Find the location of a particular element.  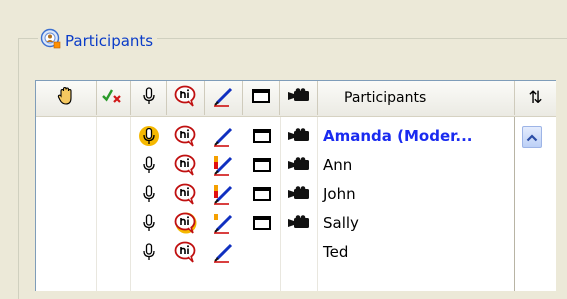

participant-row: Ann is located at coordinates (296, 164).